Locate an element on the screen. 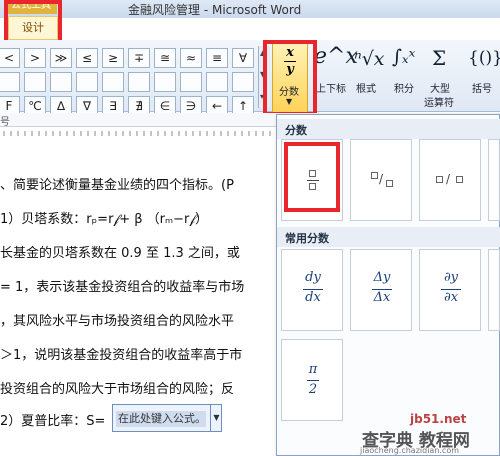  gallery-section-fraction: 分数 is located at coordinates (388, 129).